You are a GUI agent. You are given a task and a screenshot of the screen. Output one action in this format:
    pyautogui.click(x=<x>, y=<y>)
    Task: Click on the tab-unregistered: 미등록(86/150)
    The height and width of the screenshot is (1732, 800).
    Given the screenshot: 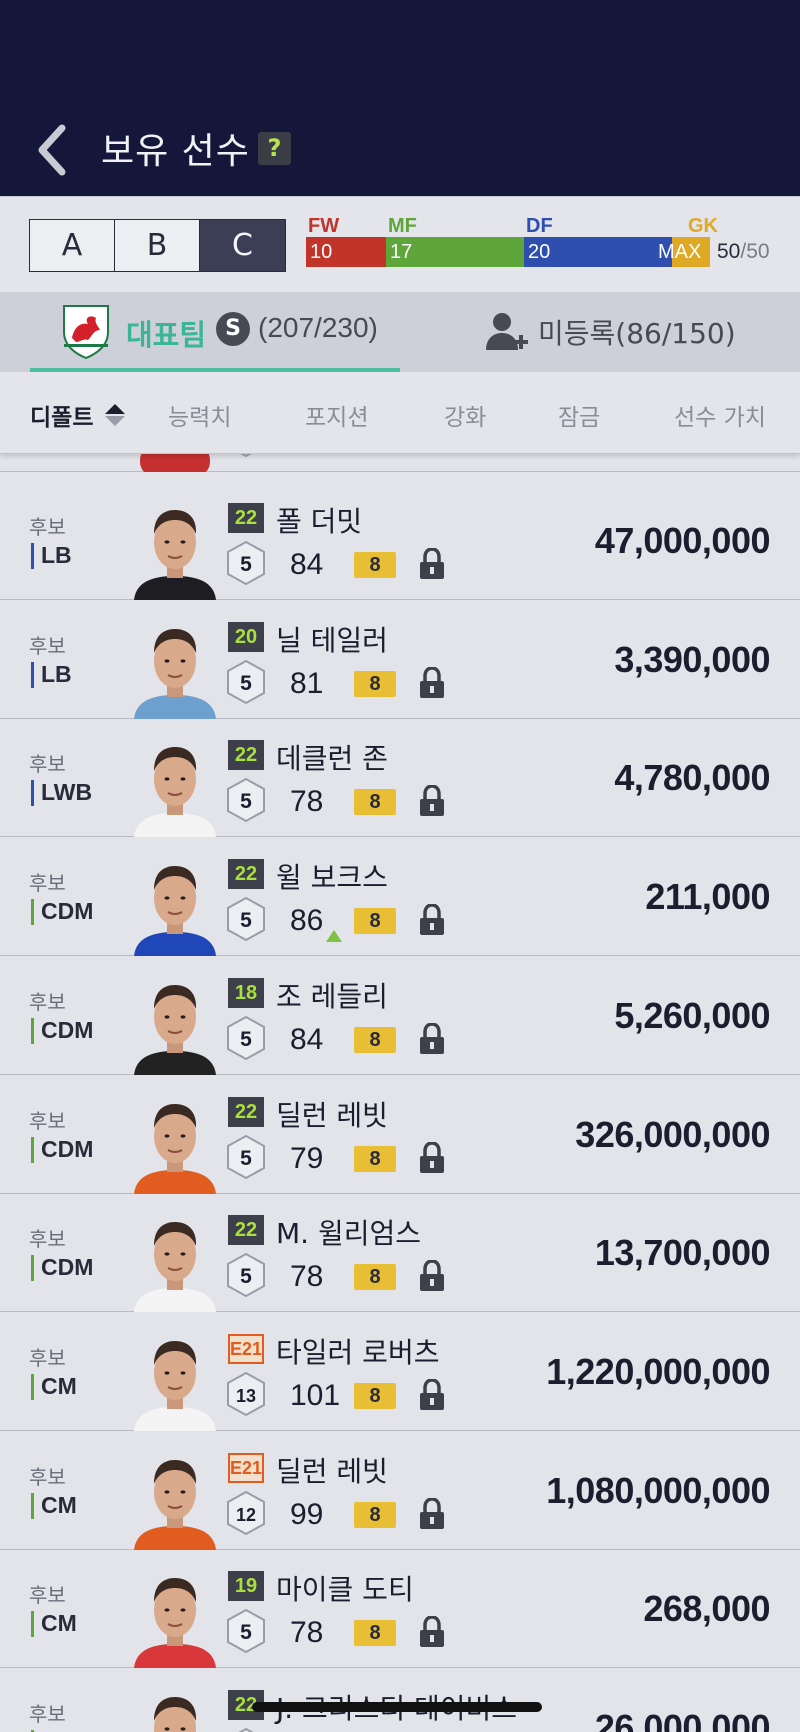 What is the action you would take?
    pyautogui.click(x=630, y=331)
    